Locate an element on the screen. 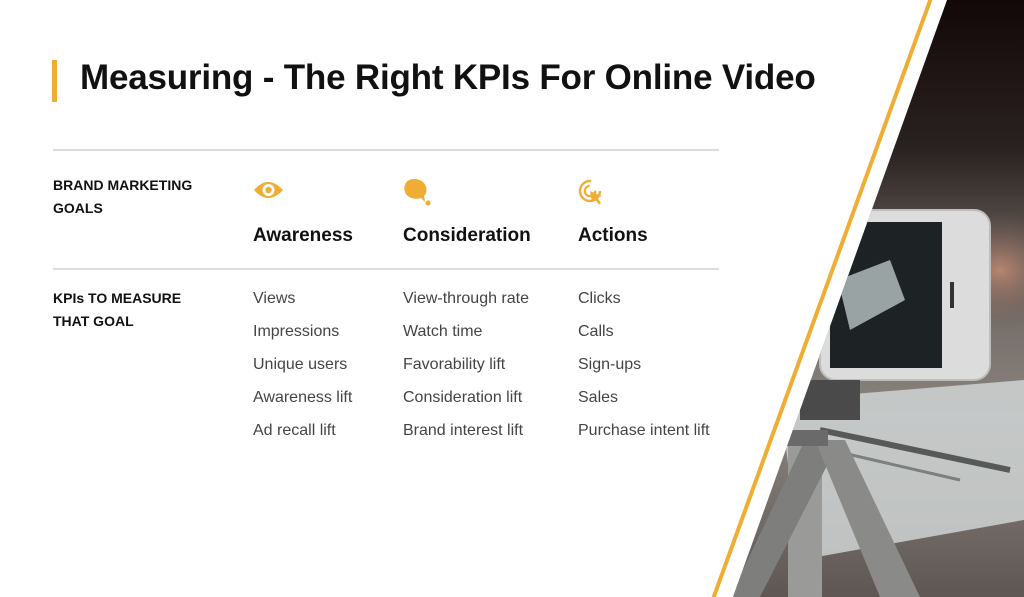 The height and width of the screenshot is (597, 1024). goal-name: Consideration is located at coordinates (467, 235).